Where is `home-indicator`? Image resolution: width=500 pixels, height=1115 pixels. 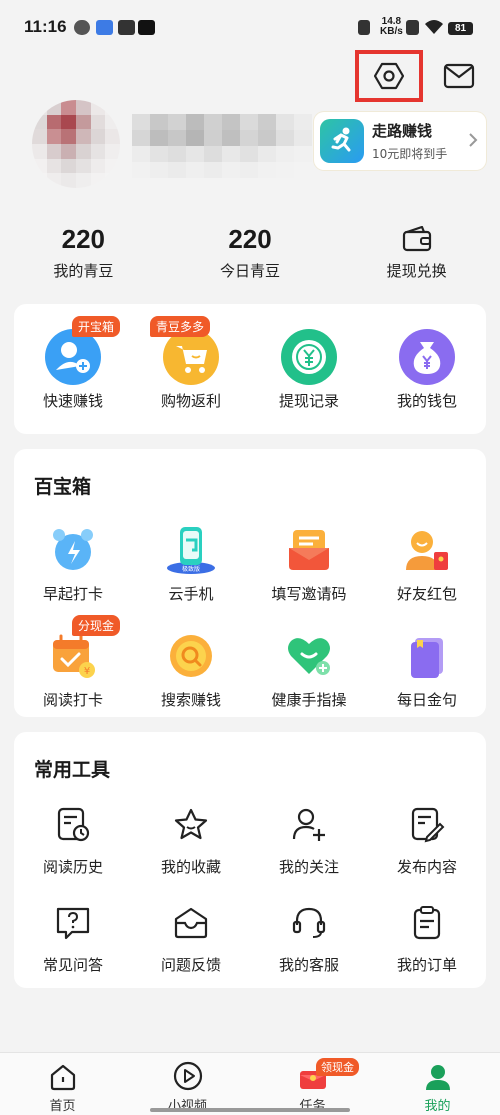
home-indicator is located at coordinates (250, 1110).